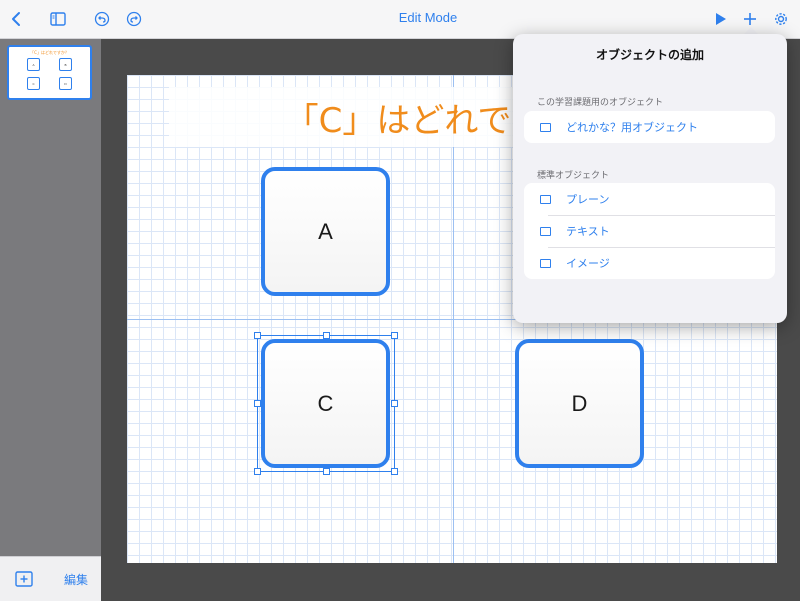  I want to click on section-header: 標準オブジェクト, so click(573, 176).